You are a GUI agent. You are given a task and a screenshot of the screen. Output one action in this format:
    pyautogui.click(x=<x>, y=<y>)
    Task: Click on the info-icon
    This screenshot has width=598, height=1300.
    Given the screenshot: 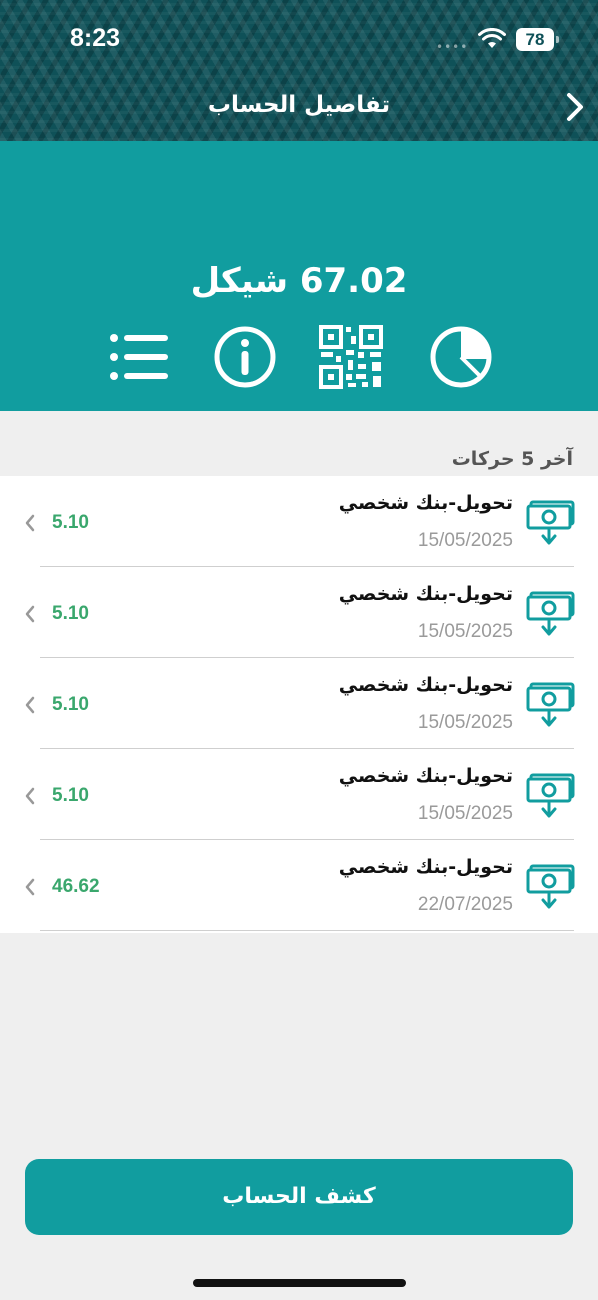 What is the action you would take?
    pyautogui.click(x=245, y=357)
    